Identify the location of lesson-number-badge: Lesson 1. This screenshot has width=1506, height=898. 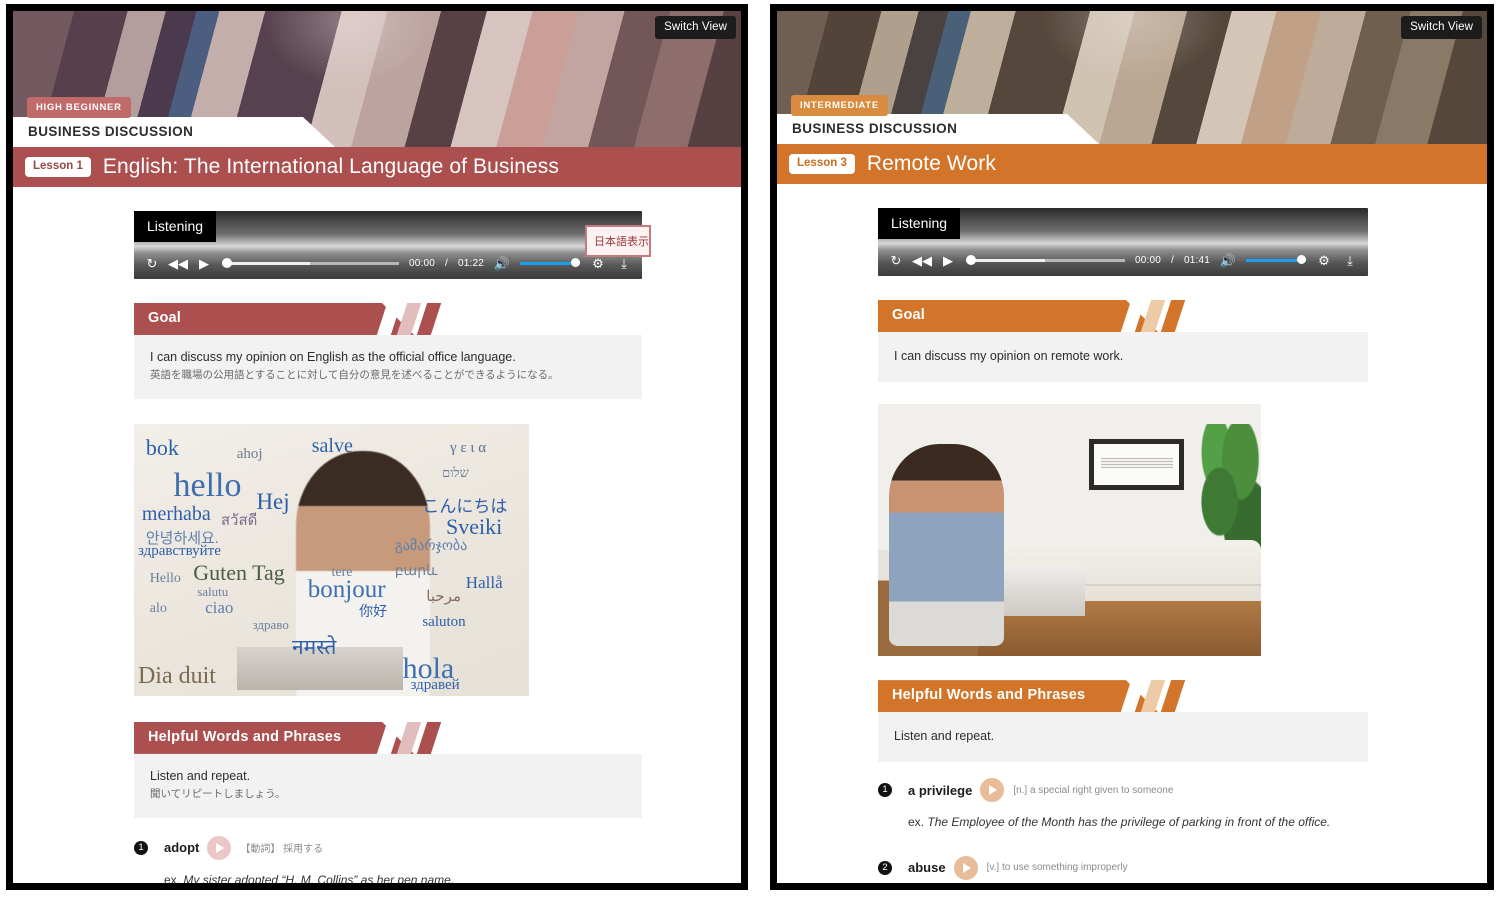
(58, 167).